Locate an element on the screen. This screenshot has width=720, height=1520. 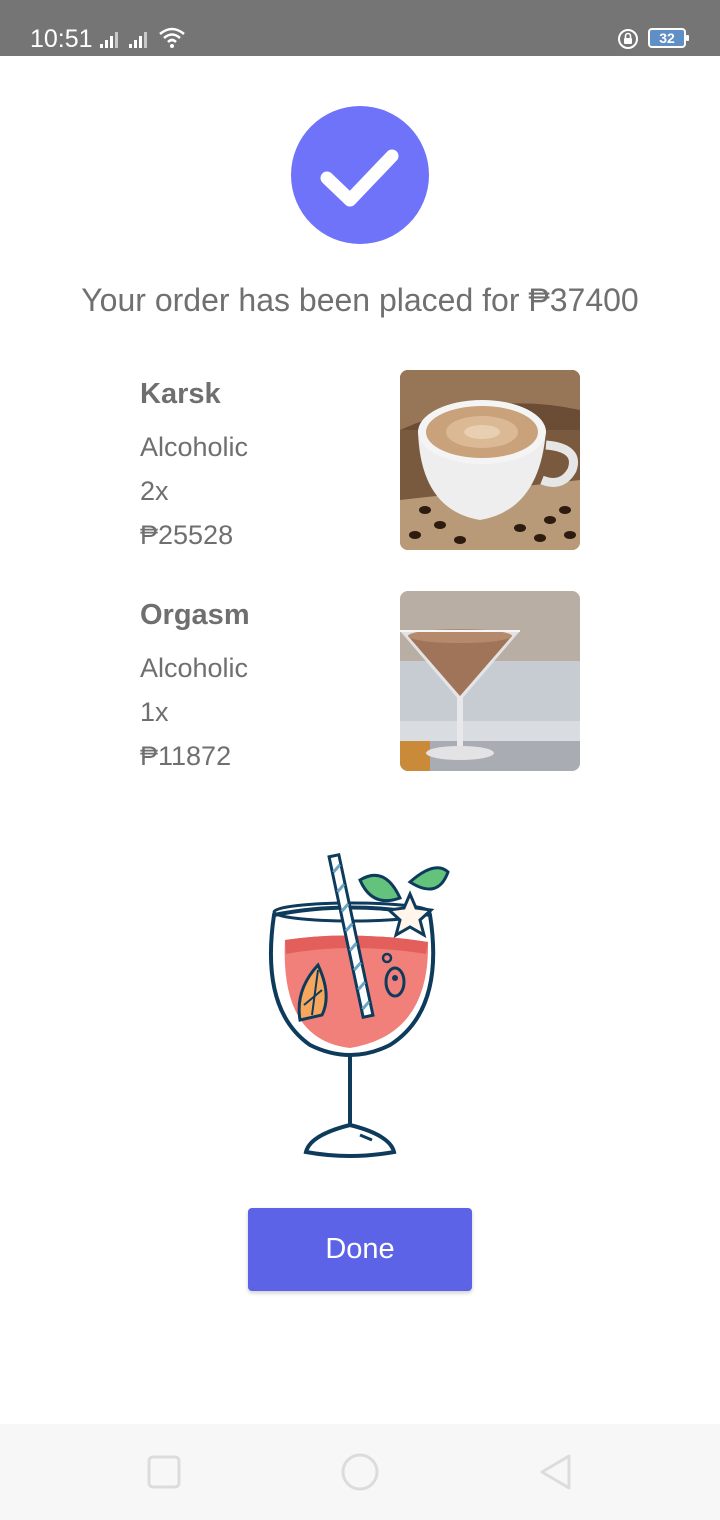
item-quantity: 2x is located at coordinates (154, 491).